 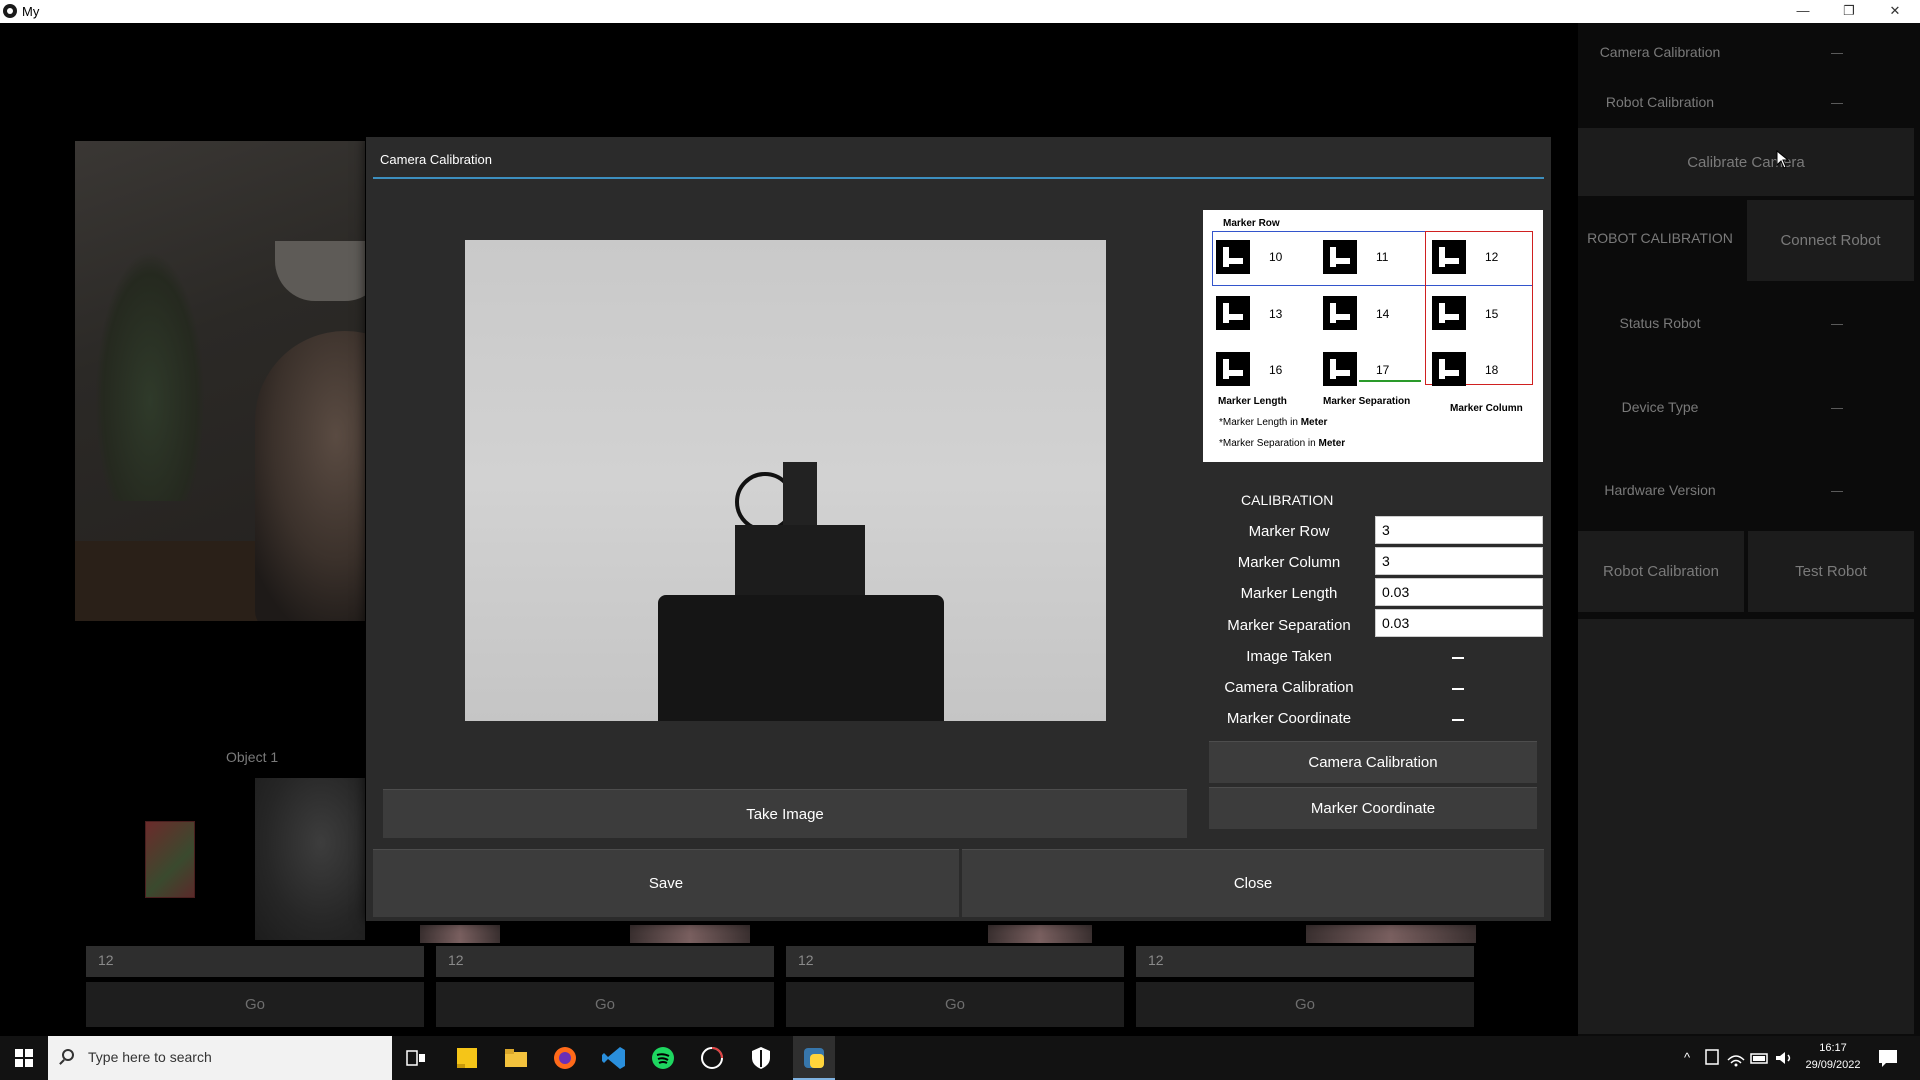 I want to click on status-robot-value, so click(x=1837, y=324).